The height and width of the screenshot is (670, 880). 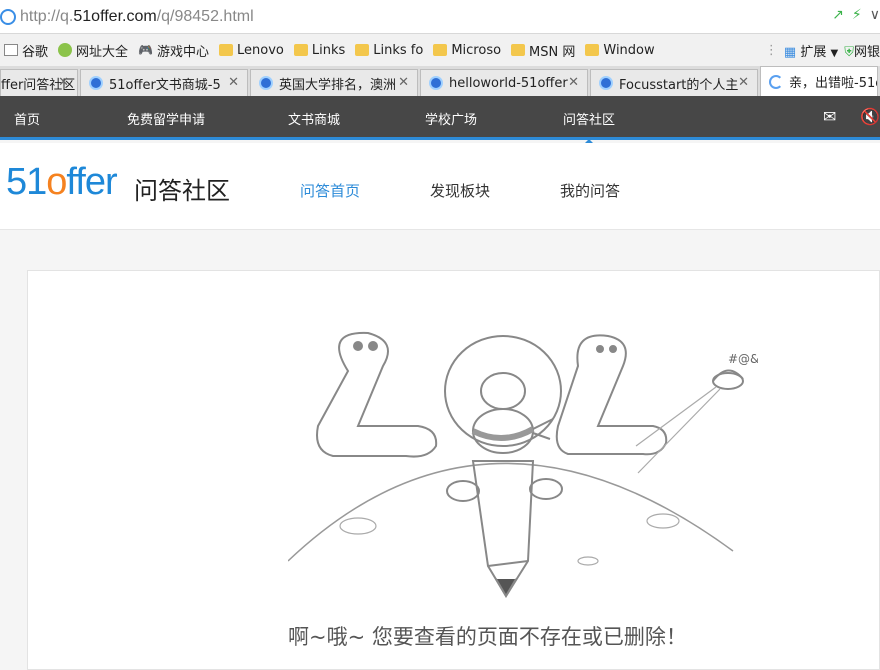 I want to click on wangyin-button: ⛨网银, so click(x=862, y=50).